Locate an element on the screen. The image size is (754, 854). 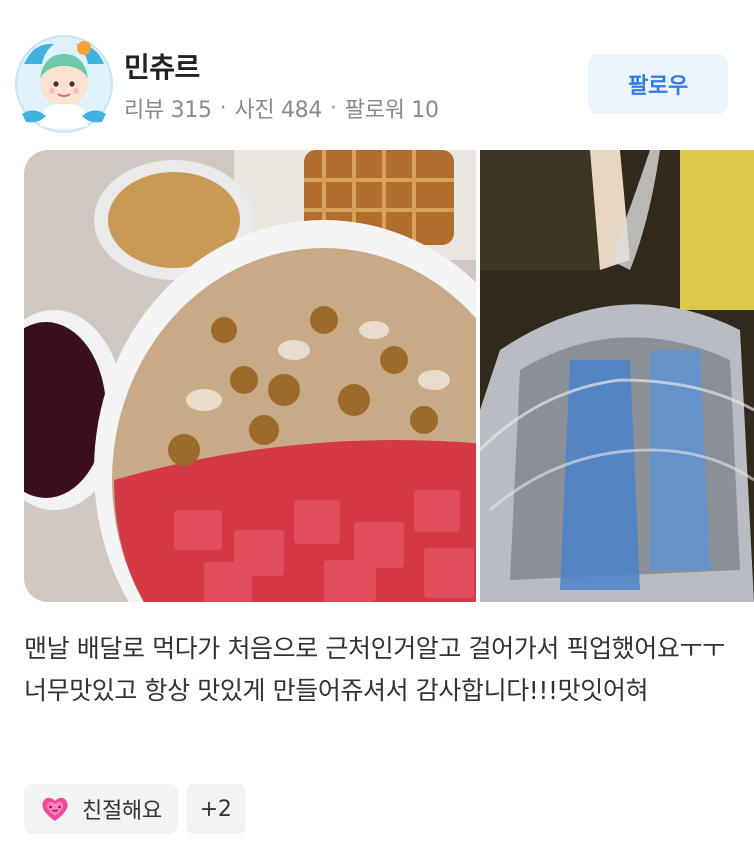
more-tags-button: +2 is located at coordinates (215, 809).